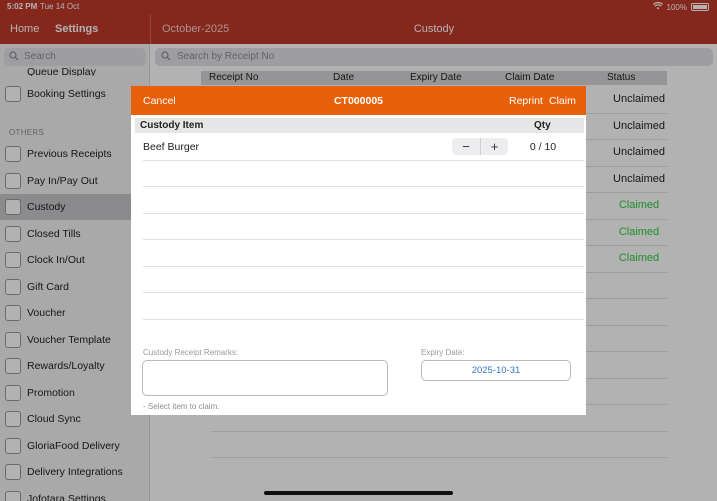 This screenshot has height=501, width=717. Describe the element at coordinates (191, 352) in the screenshot. I see `remarks-label: Custody Receipt Remarks:` at that location.